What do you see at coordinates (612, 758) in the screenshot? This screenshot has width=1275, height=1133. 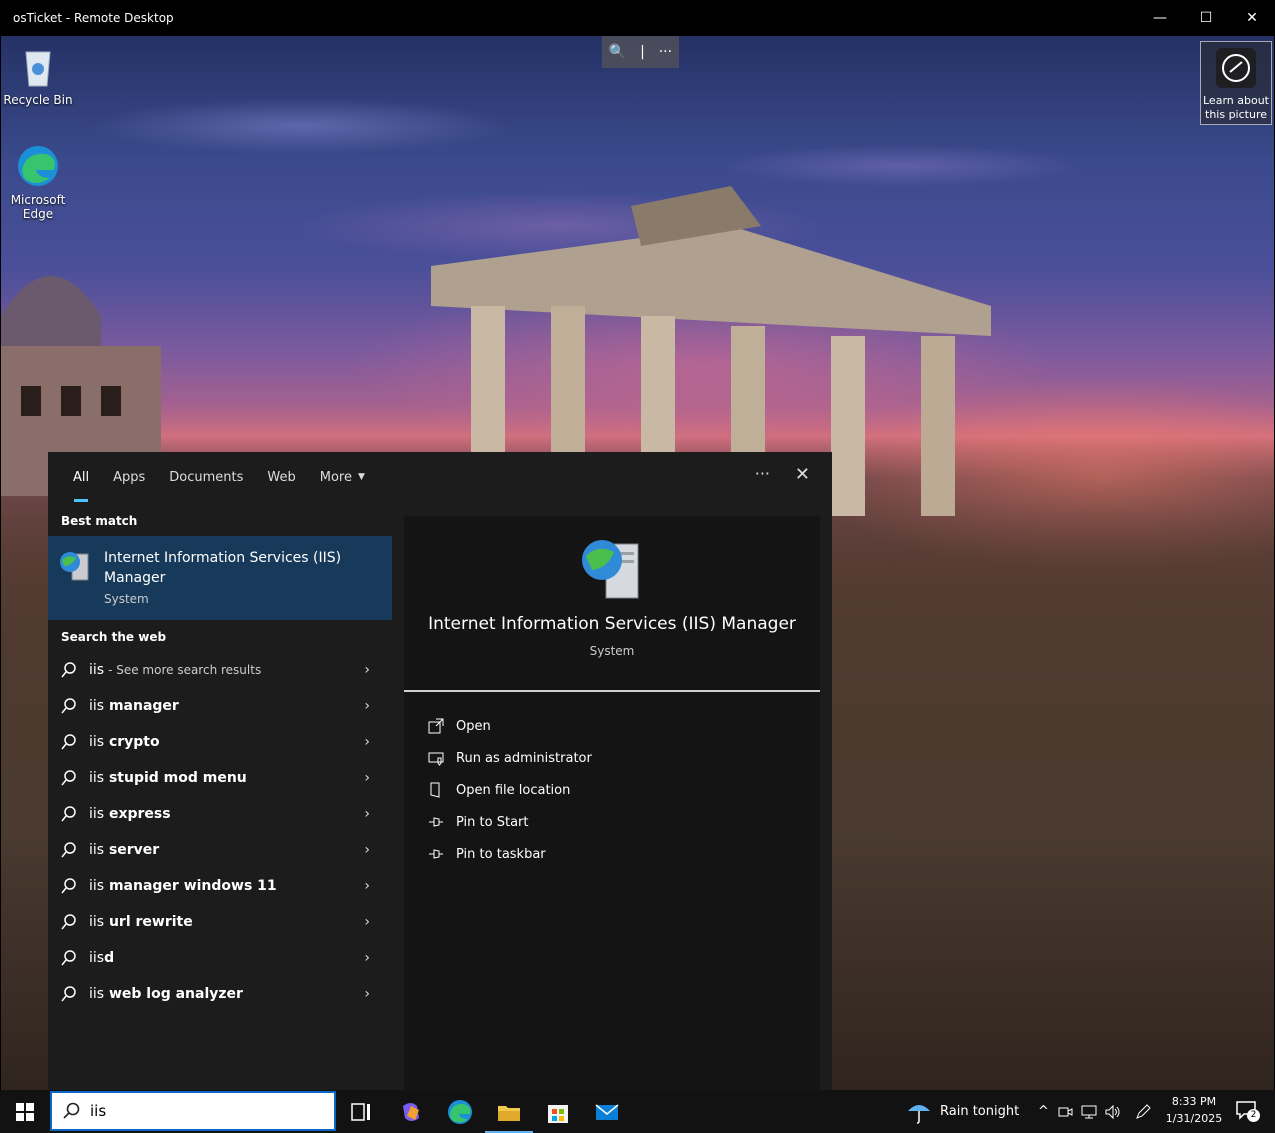 I see `action-run-as-admin: Run as administrator` at bounding box center [612, 758].